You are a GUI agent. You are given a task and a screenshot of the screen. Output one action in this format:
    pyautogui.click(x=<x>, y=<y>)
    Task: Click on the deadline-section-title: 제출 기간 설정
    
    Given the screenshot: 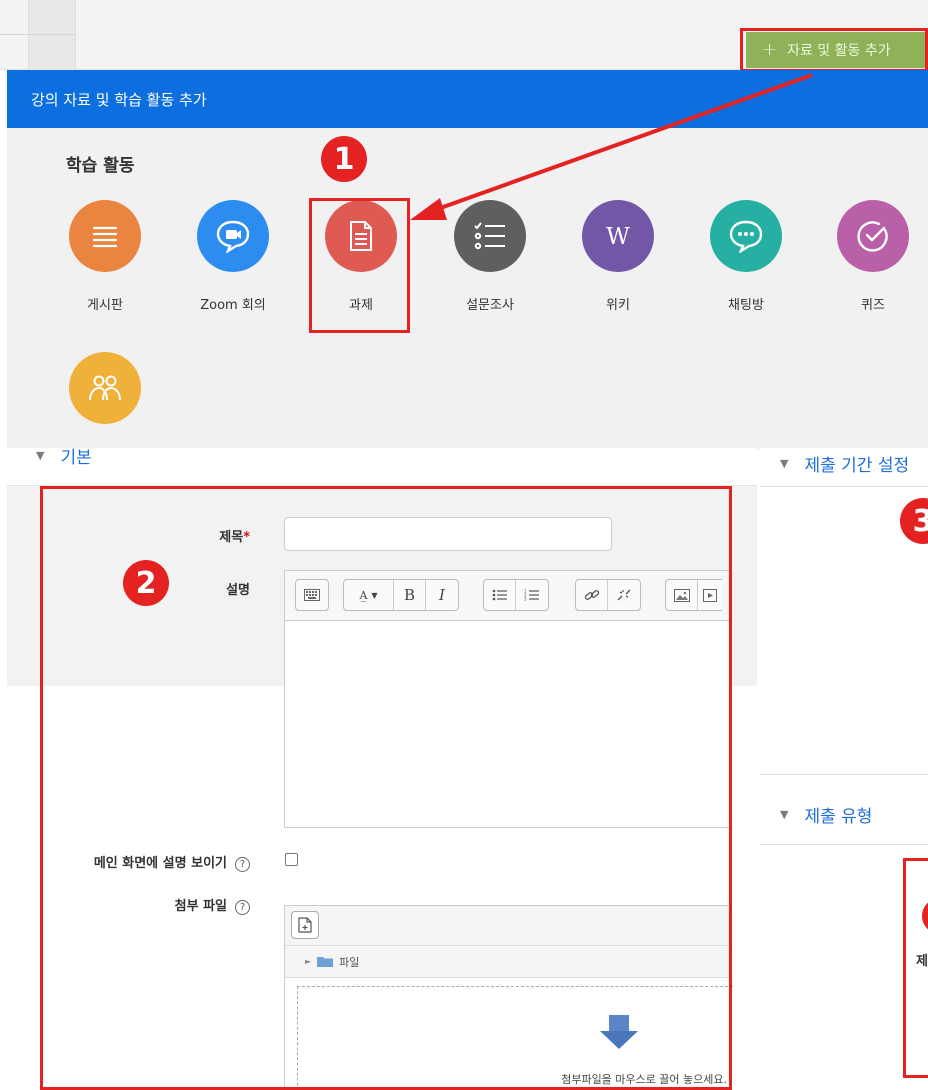 What is the action you would take?
    pyautogui.click(x=857, y=466)
    